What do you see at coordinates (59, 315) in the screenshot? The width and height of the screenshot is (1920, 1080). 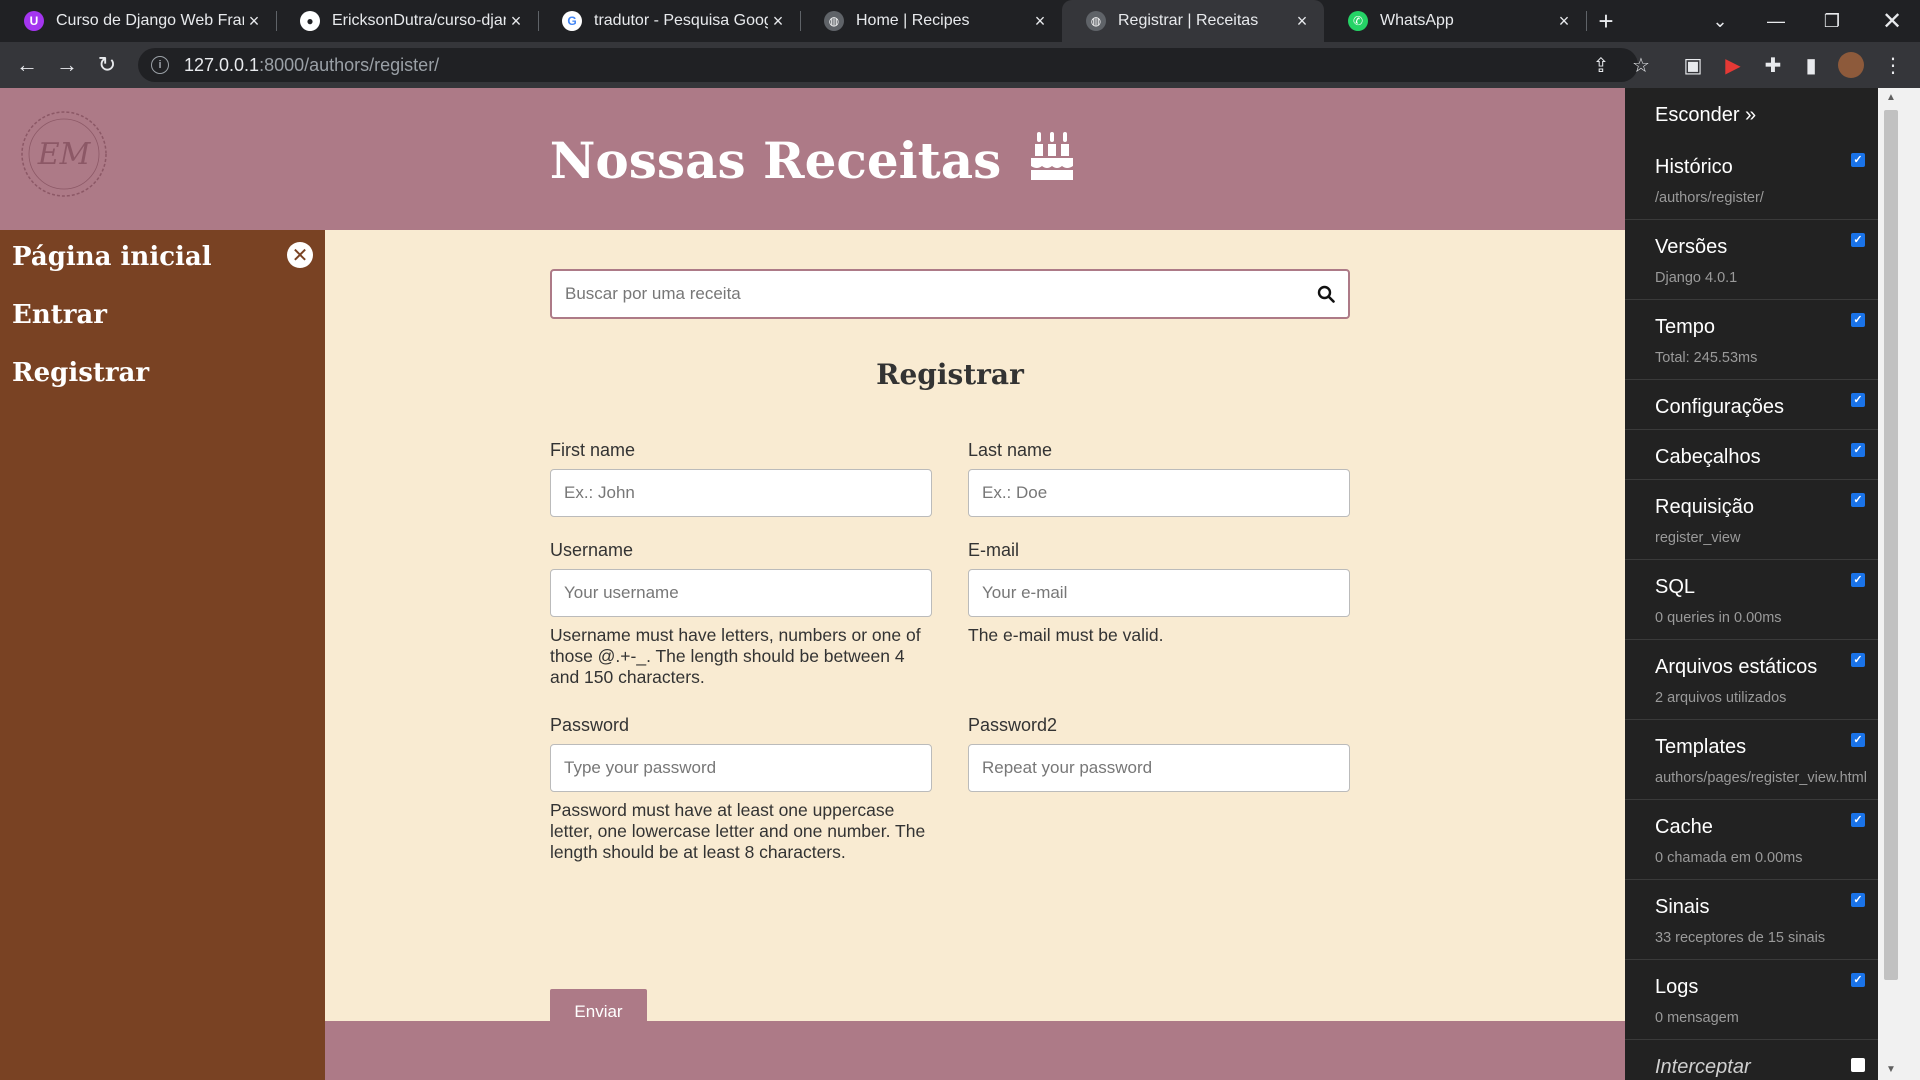 I see `sidebar-item-login: Entrar` at bounding box center [59, 315].